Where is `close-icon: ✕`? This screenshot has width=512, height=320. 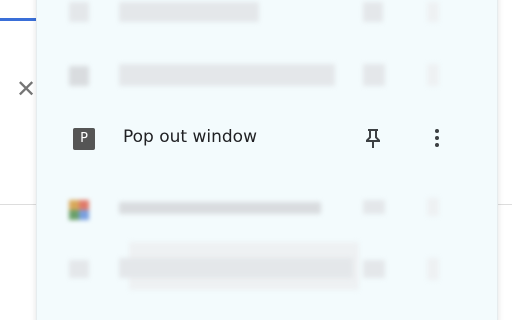 close-icon: ✕ is located at coordinates (26, 89).